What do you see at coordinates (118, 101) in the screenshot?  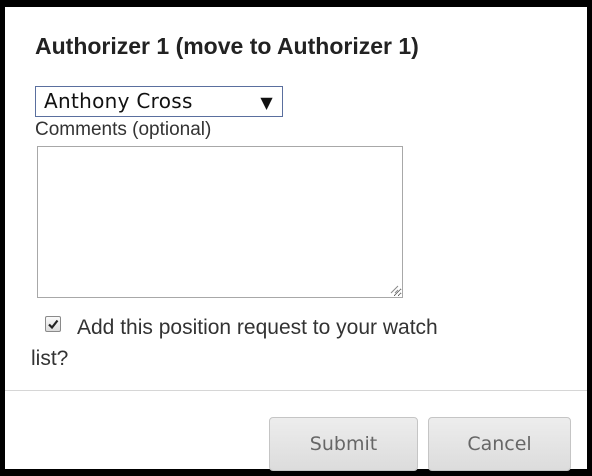 I see `authorizer-select-value: Anthony Cross` at bounding box center [118, 101].